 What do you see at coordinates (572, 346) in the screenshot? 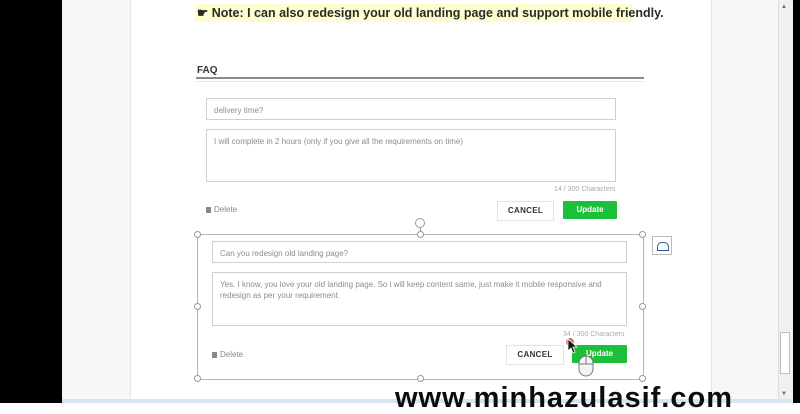
I see `mouse-cursor-icon` at bounding box center [572, 346].